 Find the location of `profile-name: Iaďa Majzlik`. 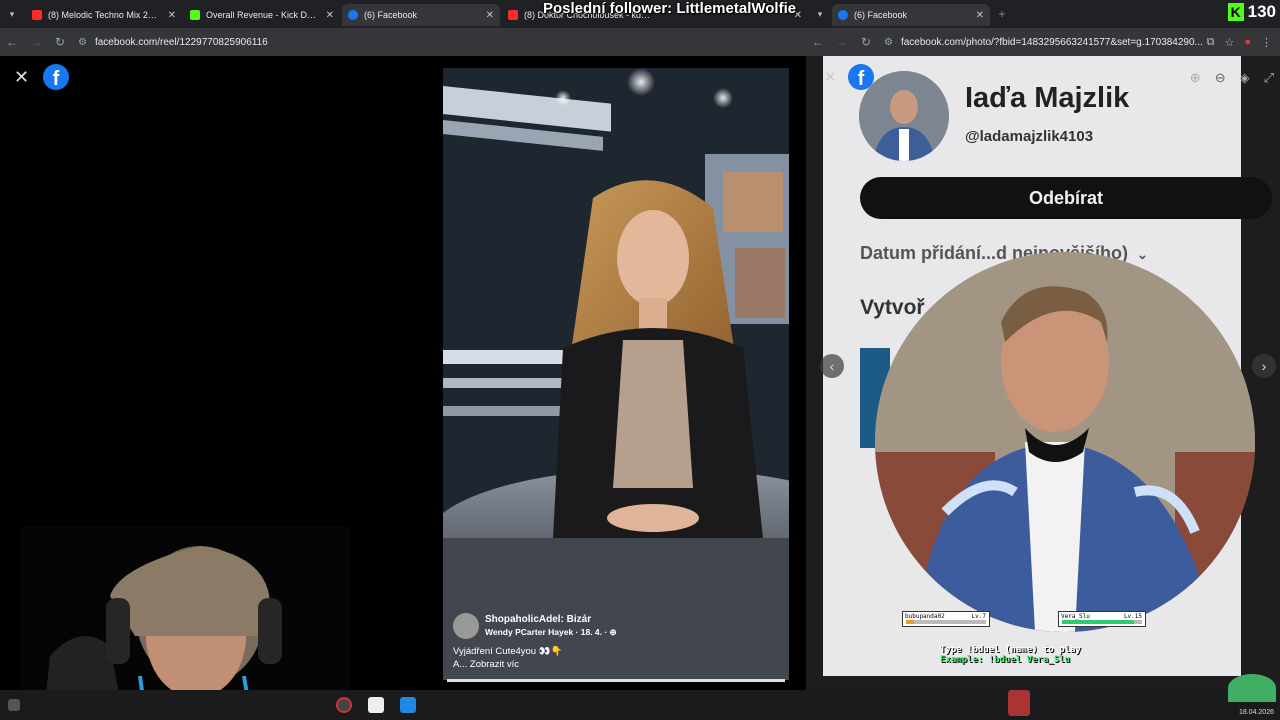

profile-name: Iaďa Majzlik is located at coordinates (1047, 98).